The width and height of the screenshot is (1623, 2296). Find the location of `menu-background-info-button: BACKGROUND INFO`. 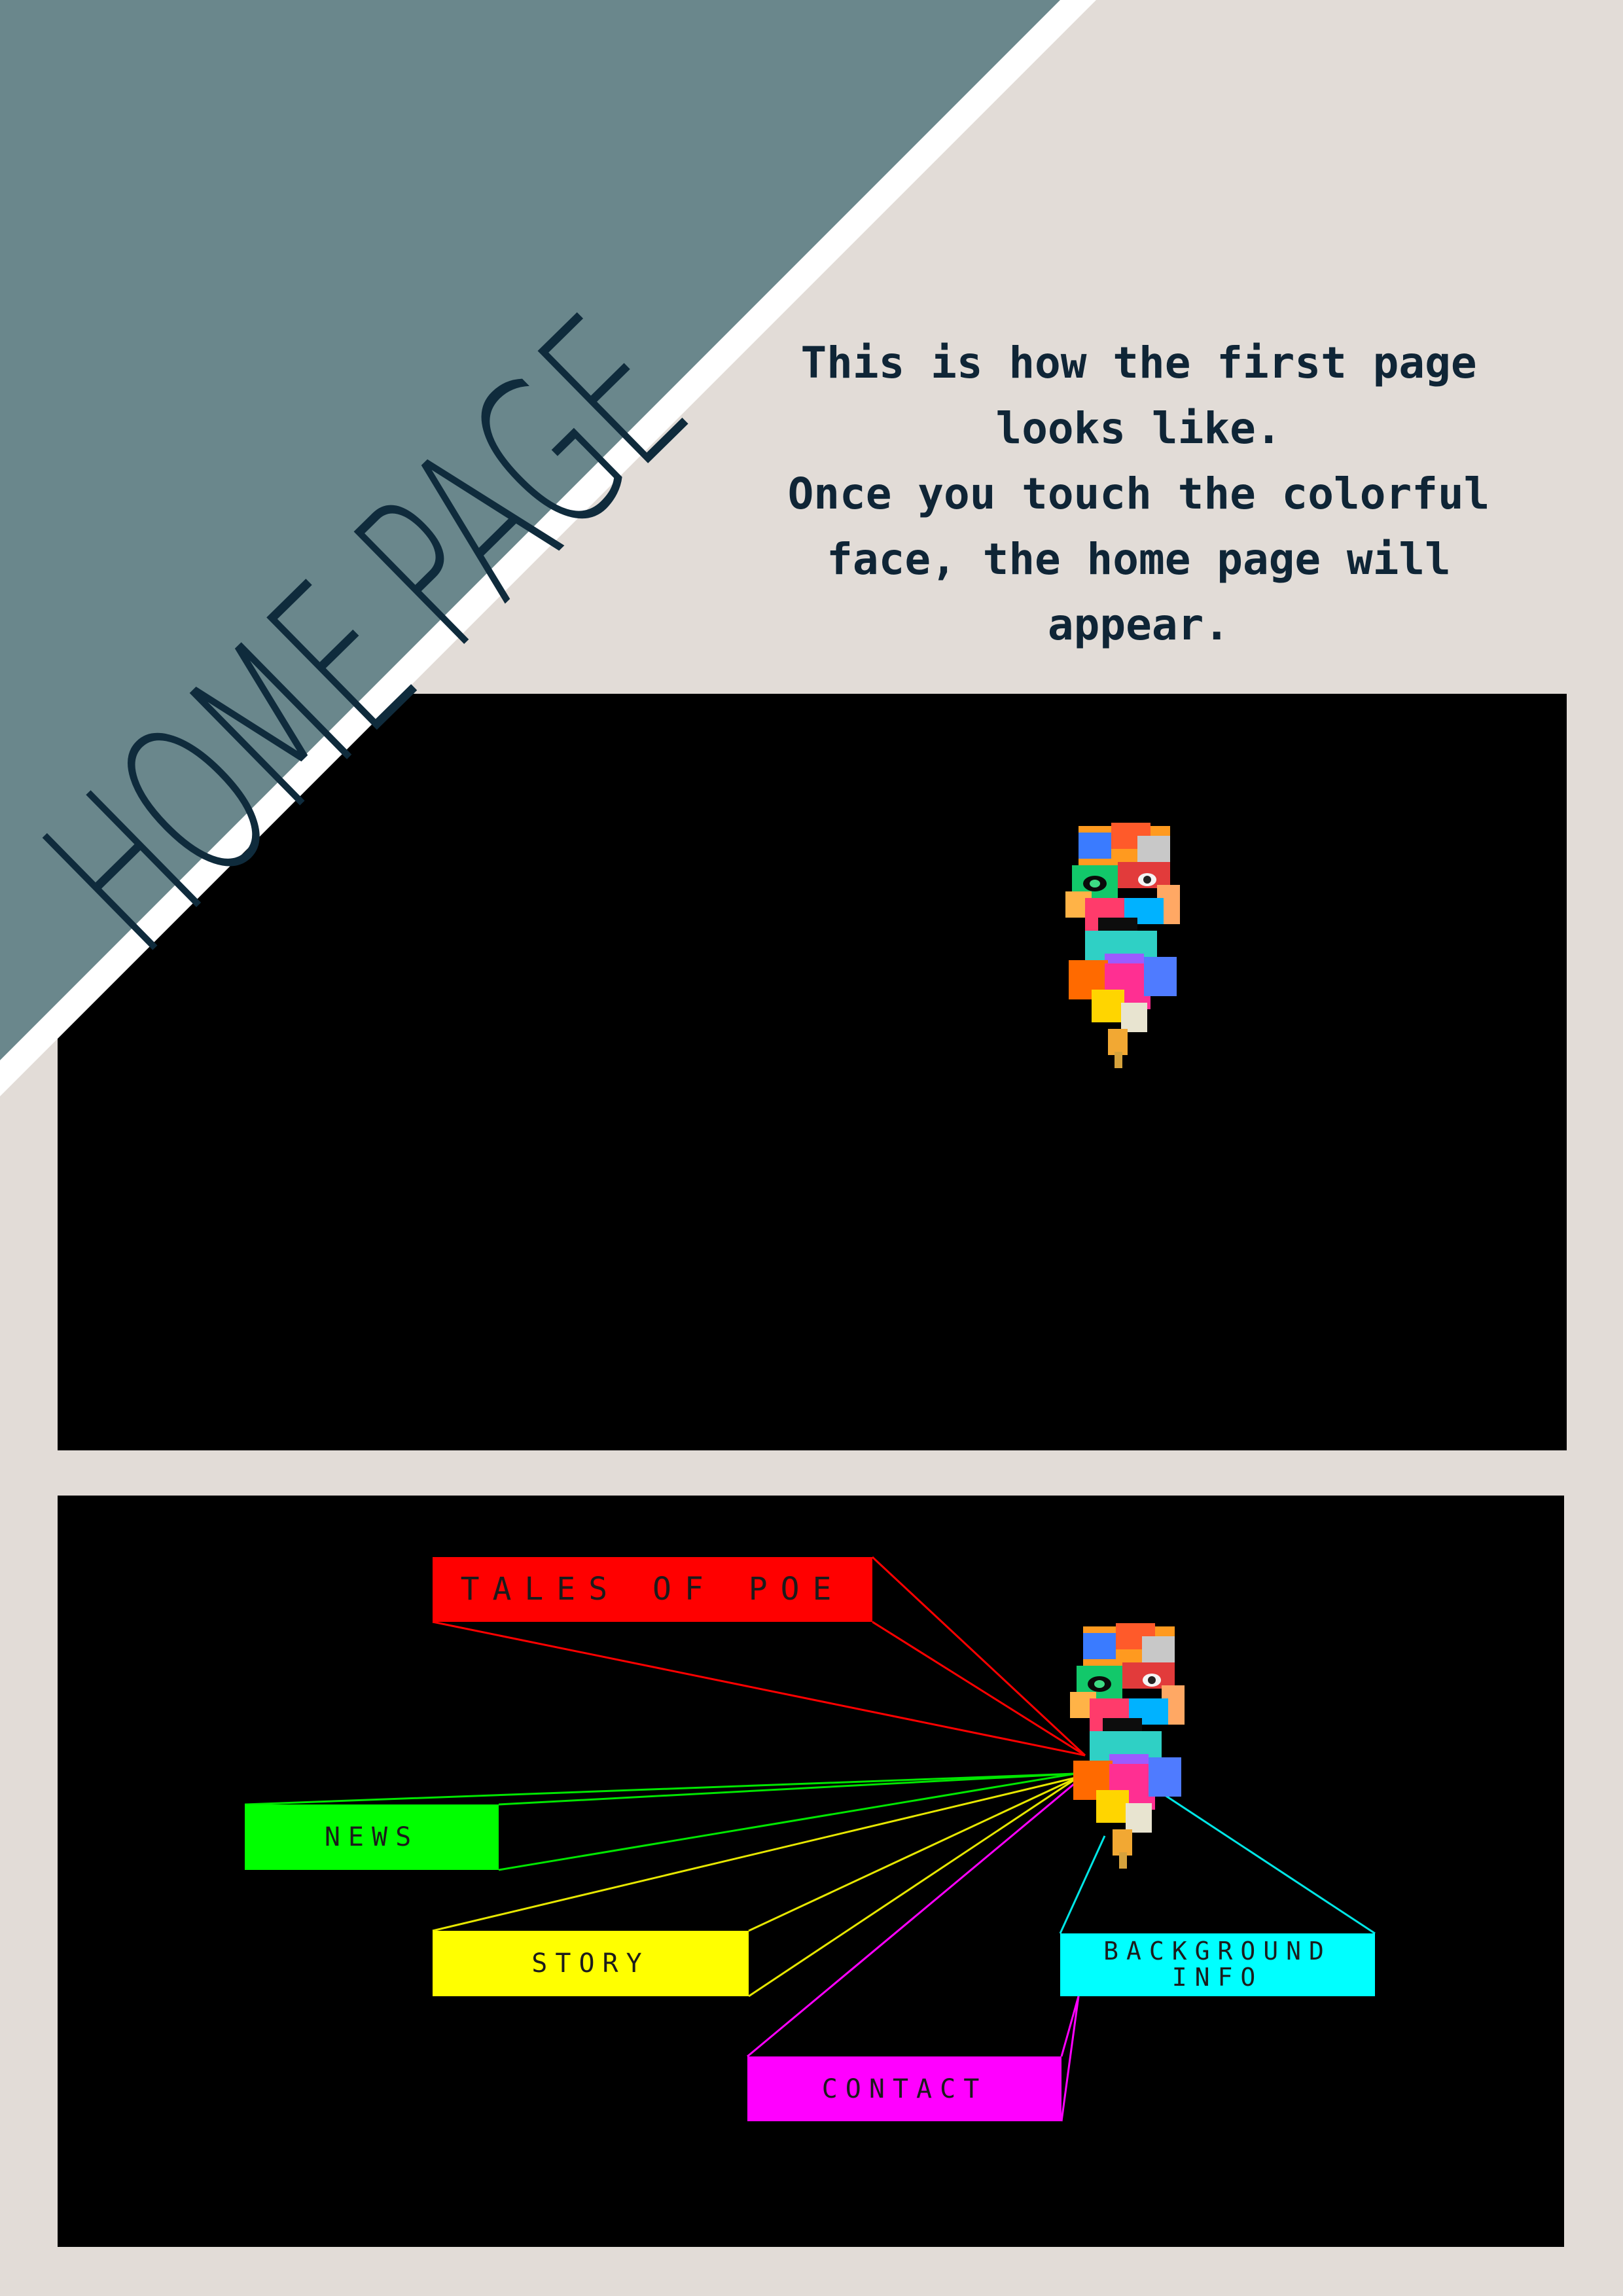

menu-background-info-button: BACKGROUND INFO is located at coordinates (1217, 1964).